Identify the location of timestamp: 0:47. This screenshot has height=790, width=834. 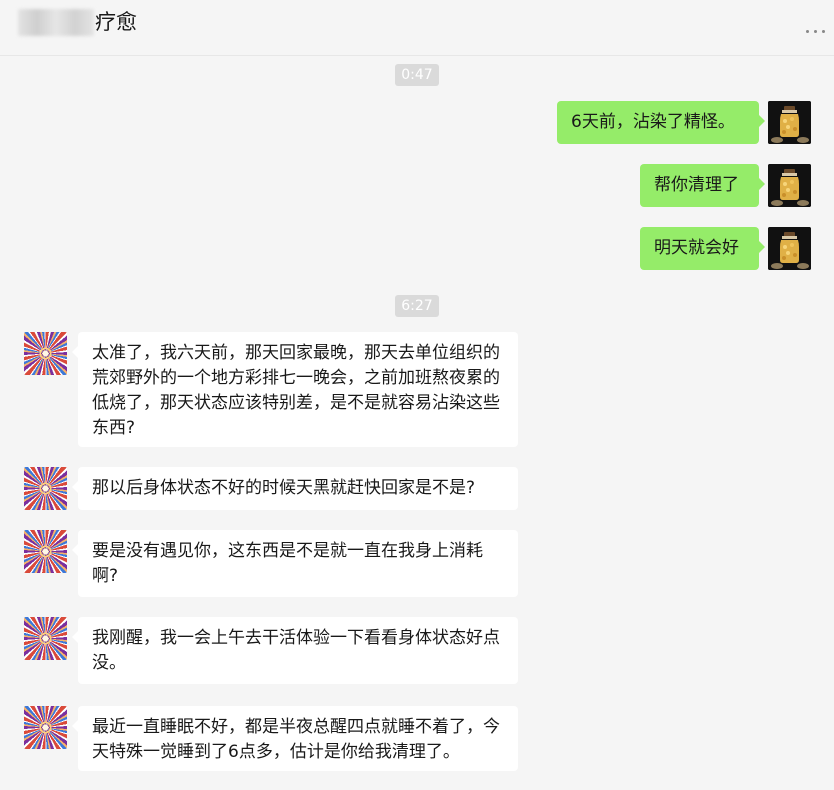
(417, 75).